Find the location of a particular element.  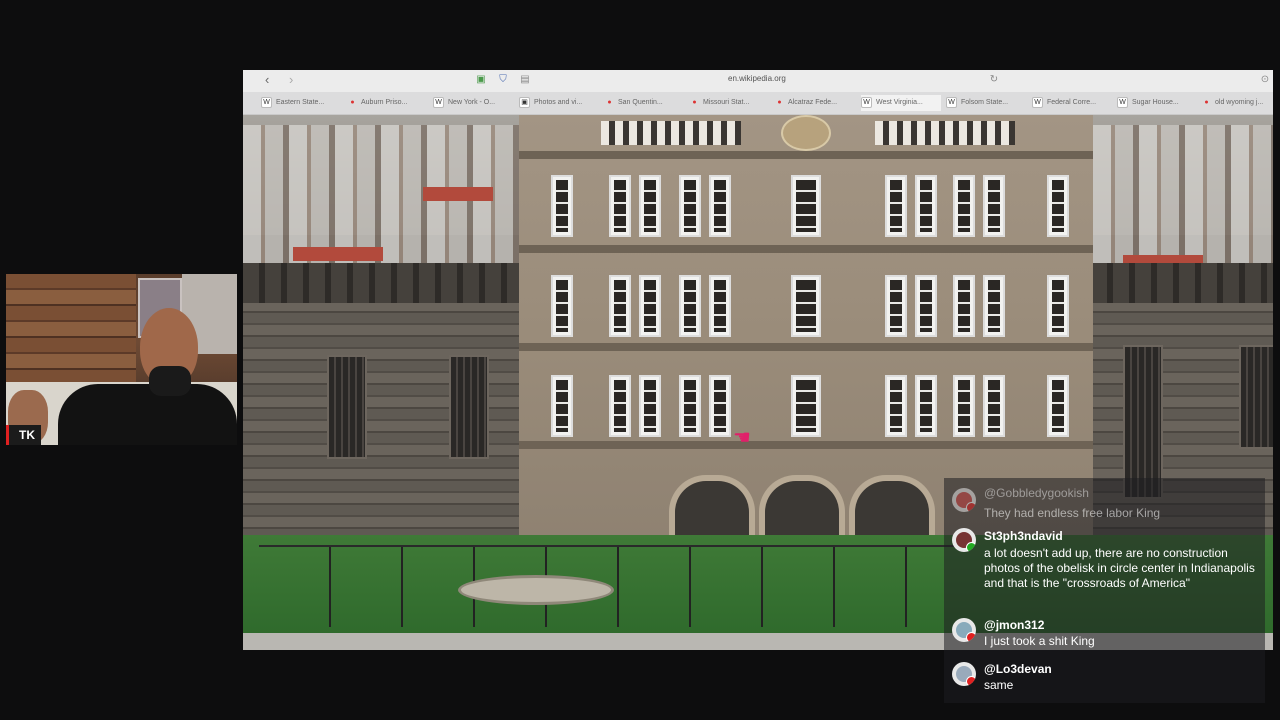

reload-icon: ↻ is located at coordinates (994, 80).